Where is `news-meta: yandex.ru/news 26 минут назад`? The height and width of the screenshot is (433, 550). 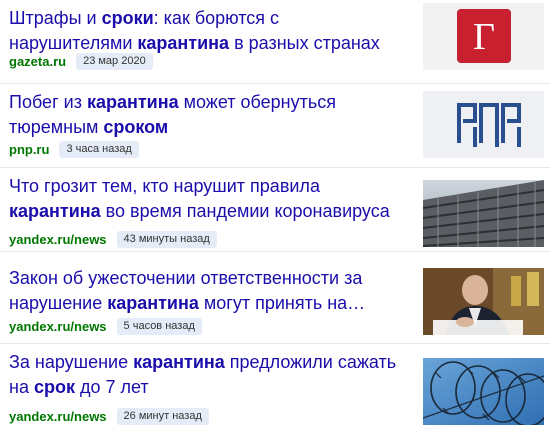 news-meta: yandex.ru/news 26 минут назад is located at coordinates (109, 416).